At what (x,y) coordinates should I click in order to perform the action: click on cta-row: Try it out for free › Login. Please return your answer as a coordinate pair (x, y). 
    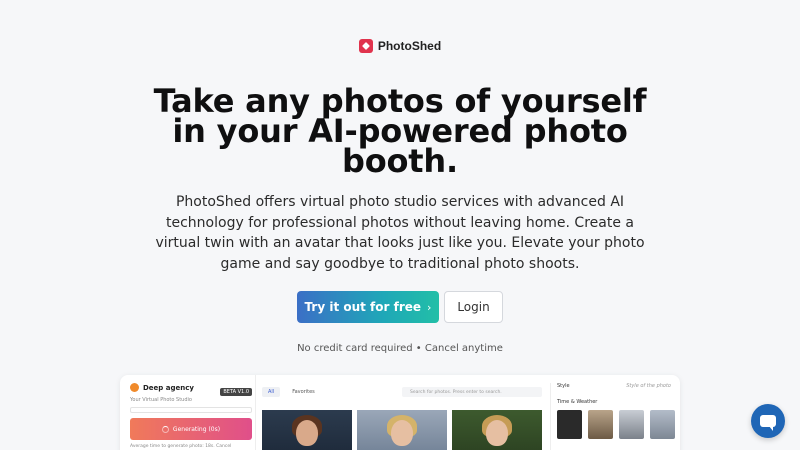
    Looking at the image, I should click on (400, 307).